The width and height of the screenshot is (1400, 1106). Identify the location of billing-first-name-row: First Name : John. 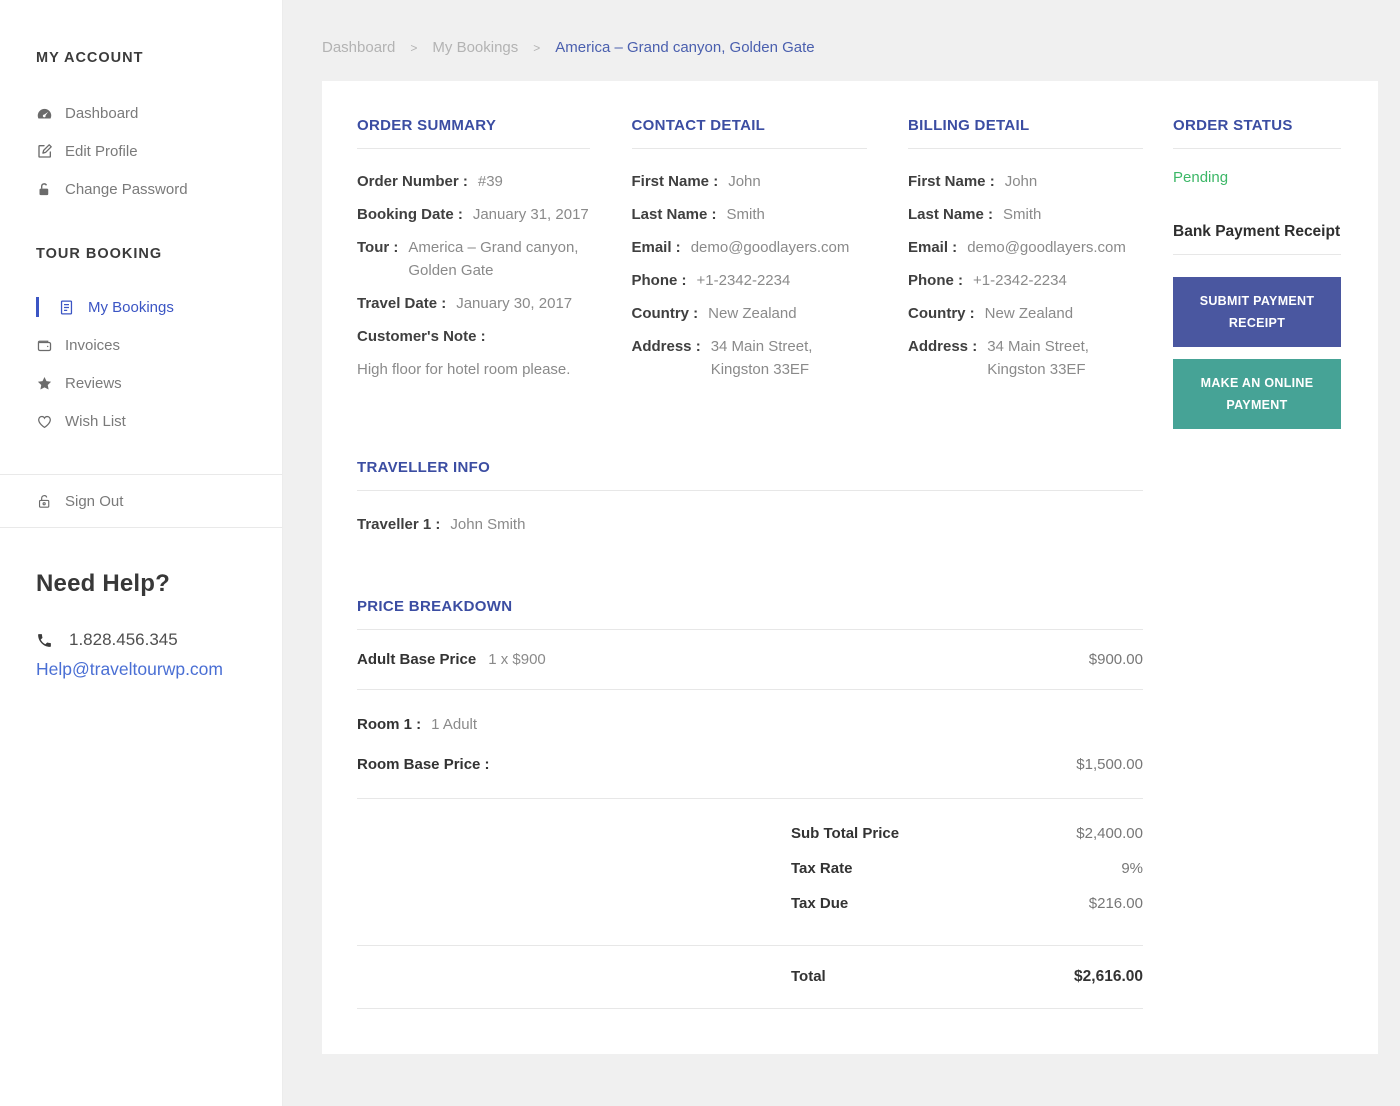
(973, 181).